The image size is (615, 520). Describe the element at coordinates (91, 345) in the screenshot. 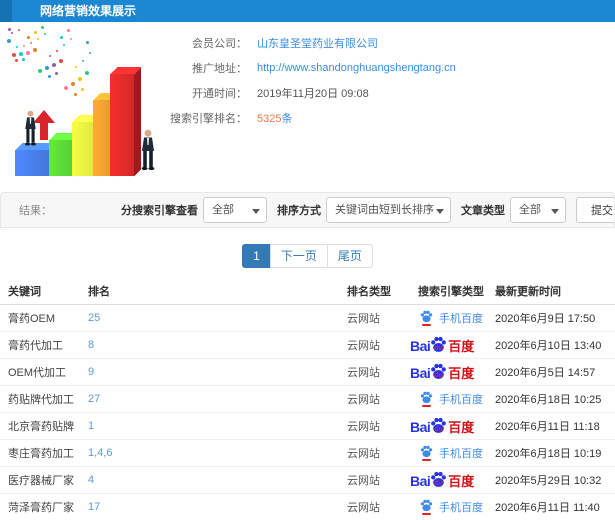

I see `rank-value-link: 8` at that location.